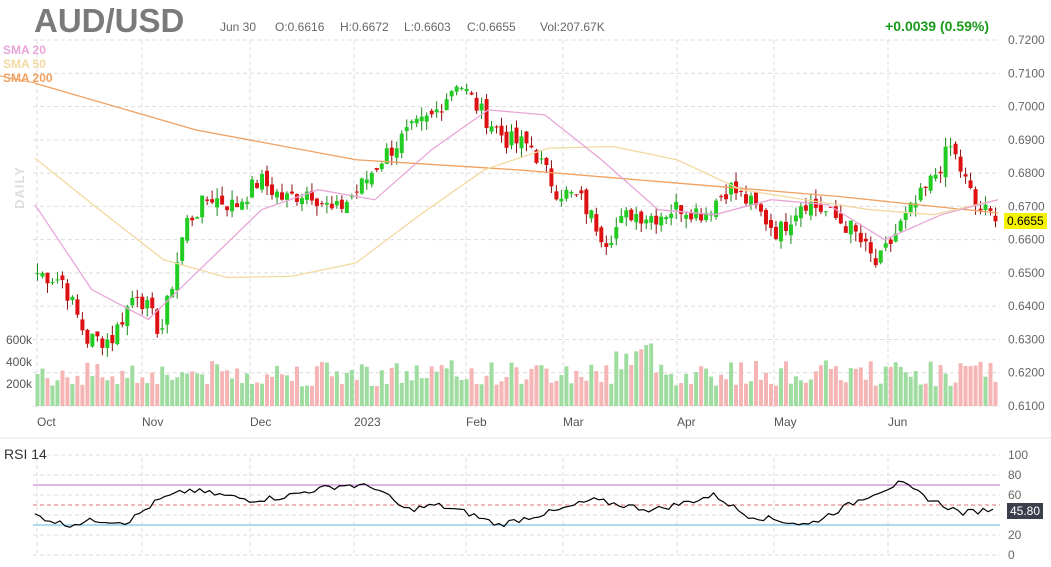  What do you see at coordinates (785, 422) in the screenshot?
I see `x-tick-label: May` at bounding box center [785, 422].